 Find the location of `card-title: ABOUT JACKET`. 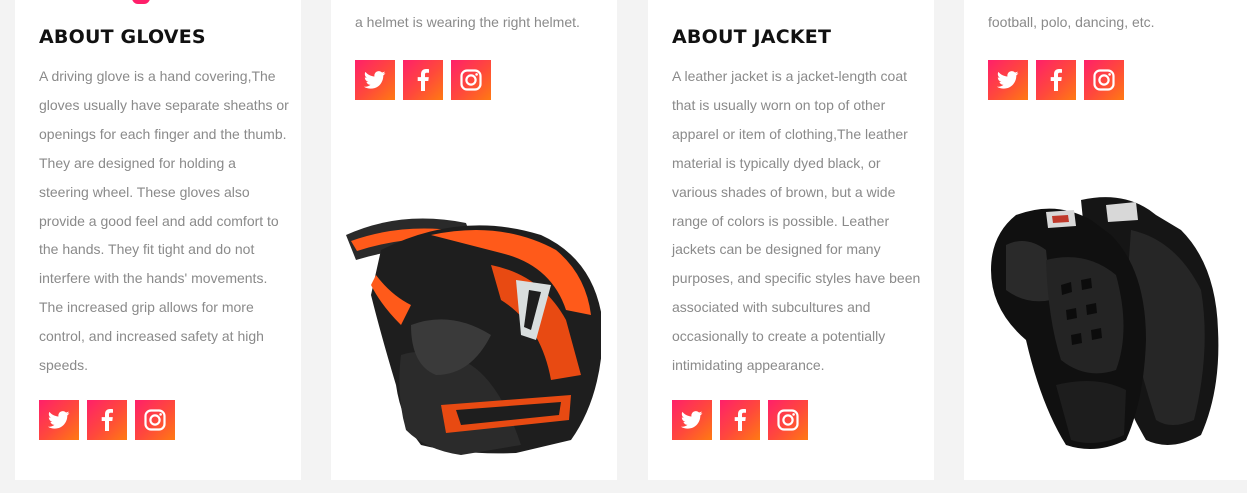

card-title: ABOUT JACKET is located at coordinates (752, 37).